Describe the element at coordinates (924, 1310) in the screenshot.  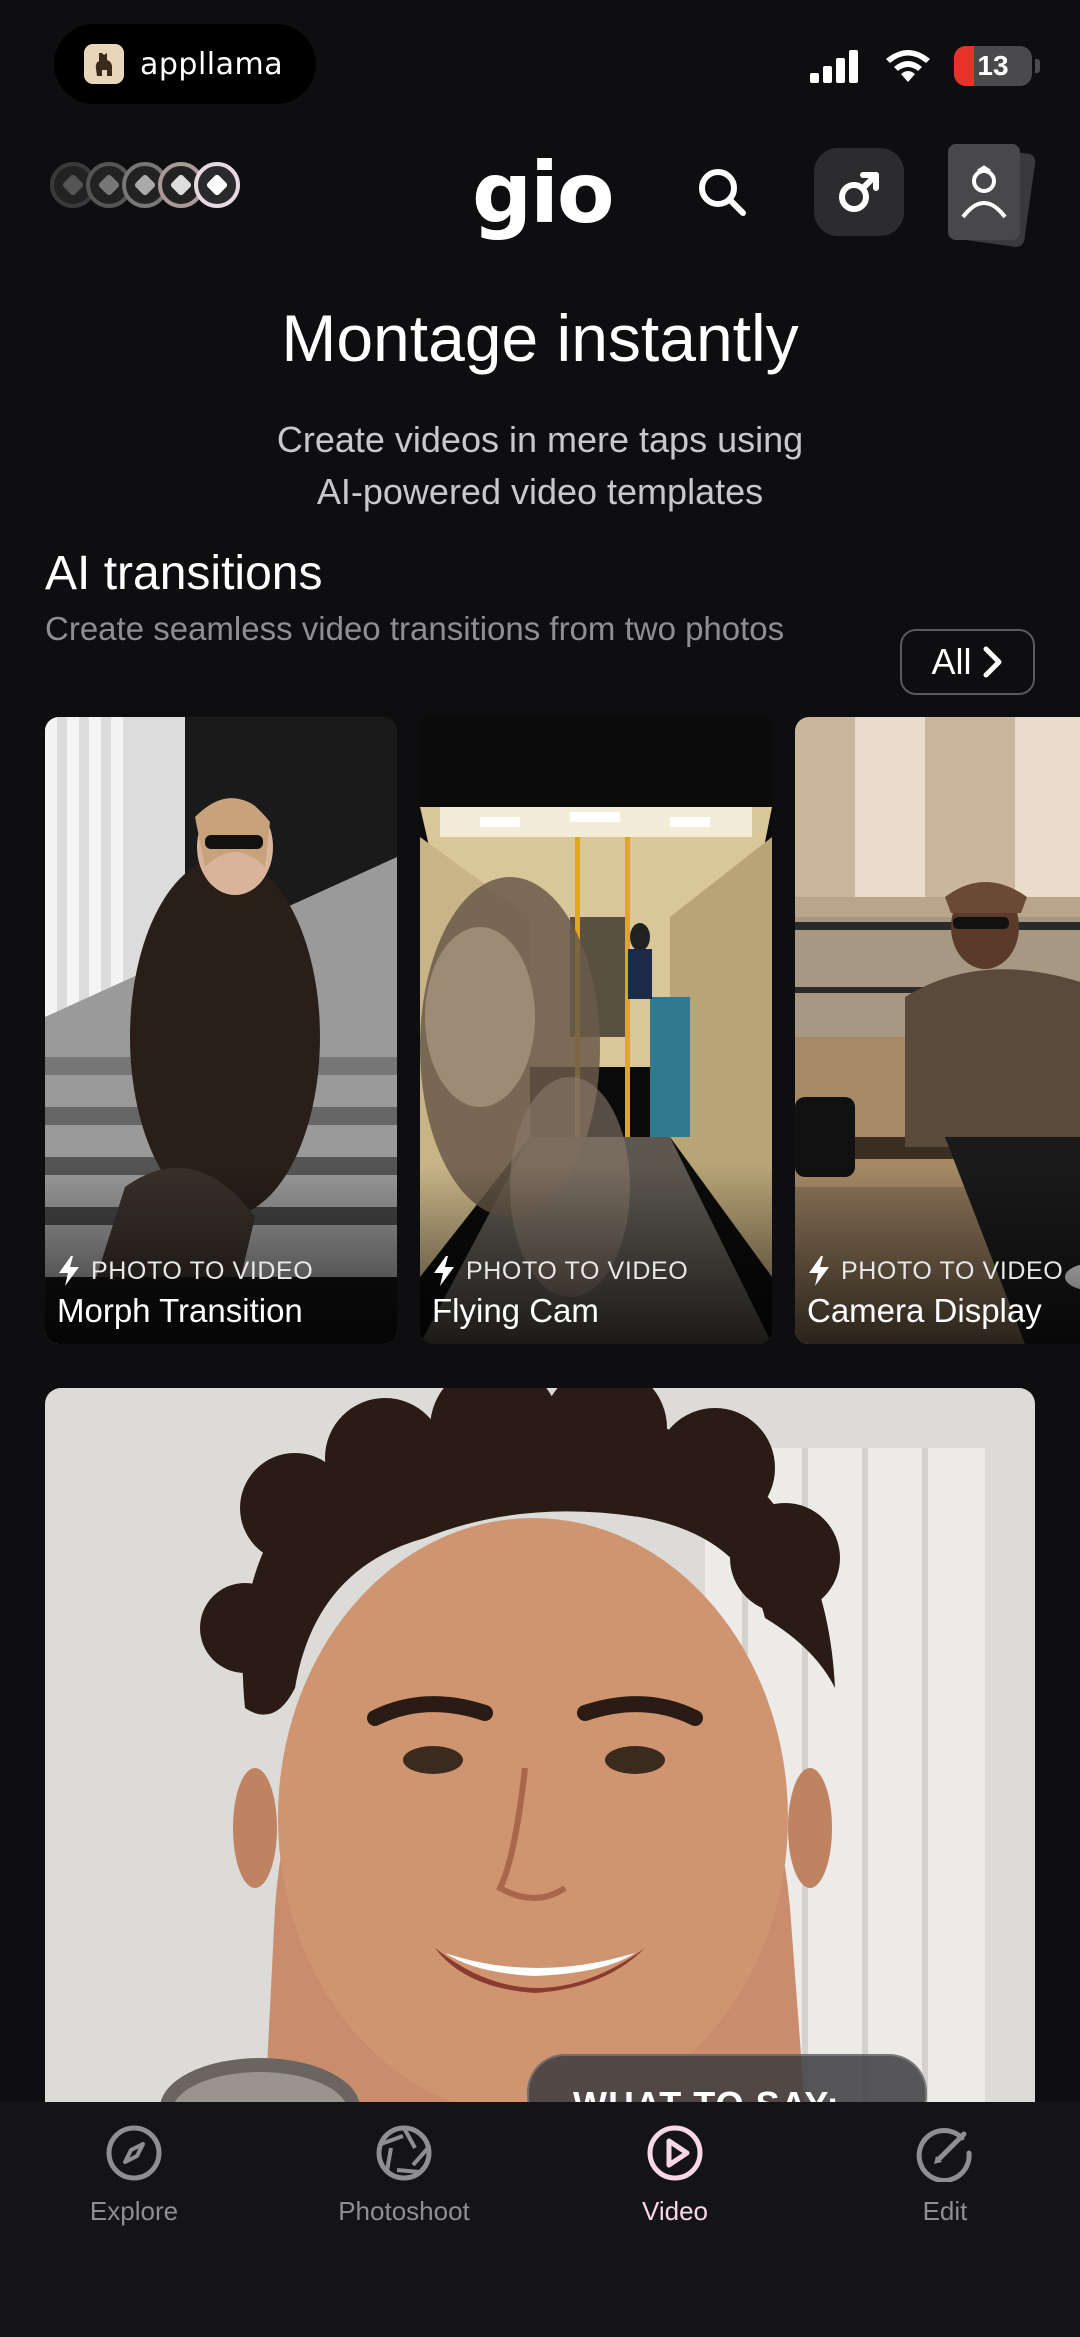
I see `card-title: Camera Display` at that location.